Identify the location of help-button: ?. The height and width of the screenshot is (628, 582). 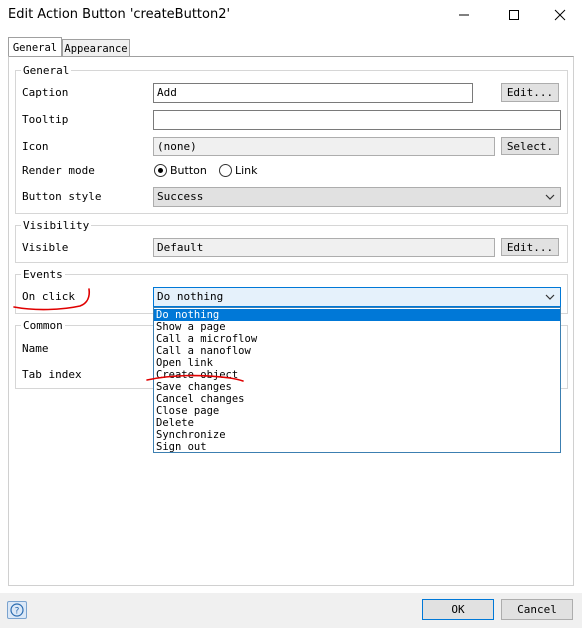
(17, 610).